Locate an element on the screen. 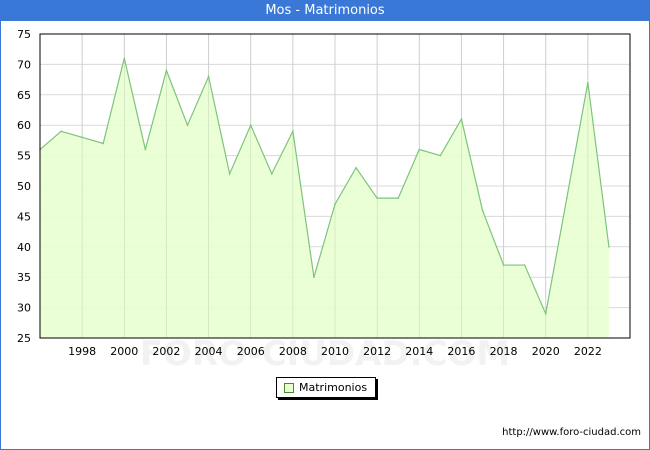  y-tick-label: 30 is located at coordinates (24, 308).